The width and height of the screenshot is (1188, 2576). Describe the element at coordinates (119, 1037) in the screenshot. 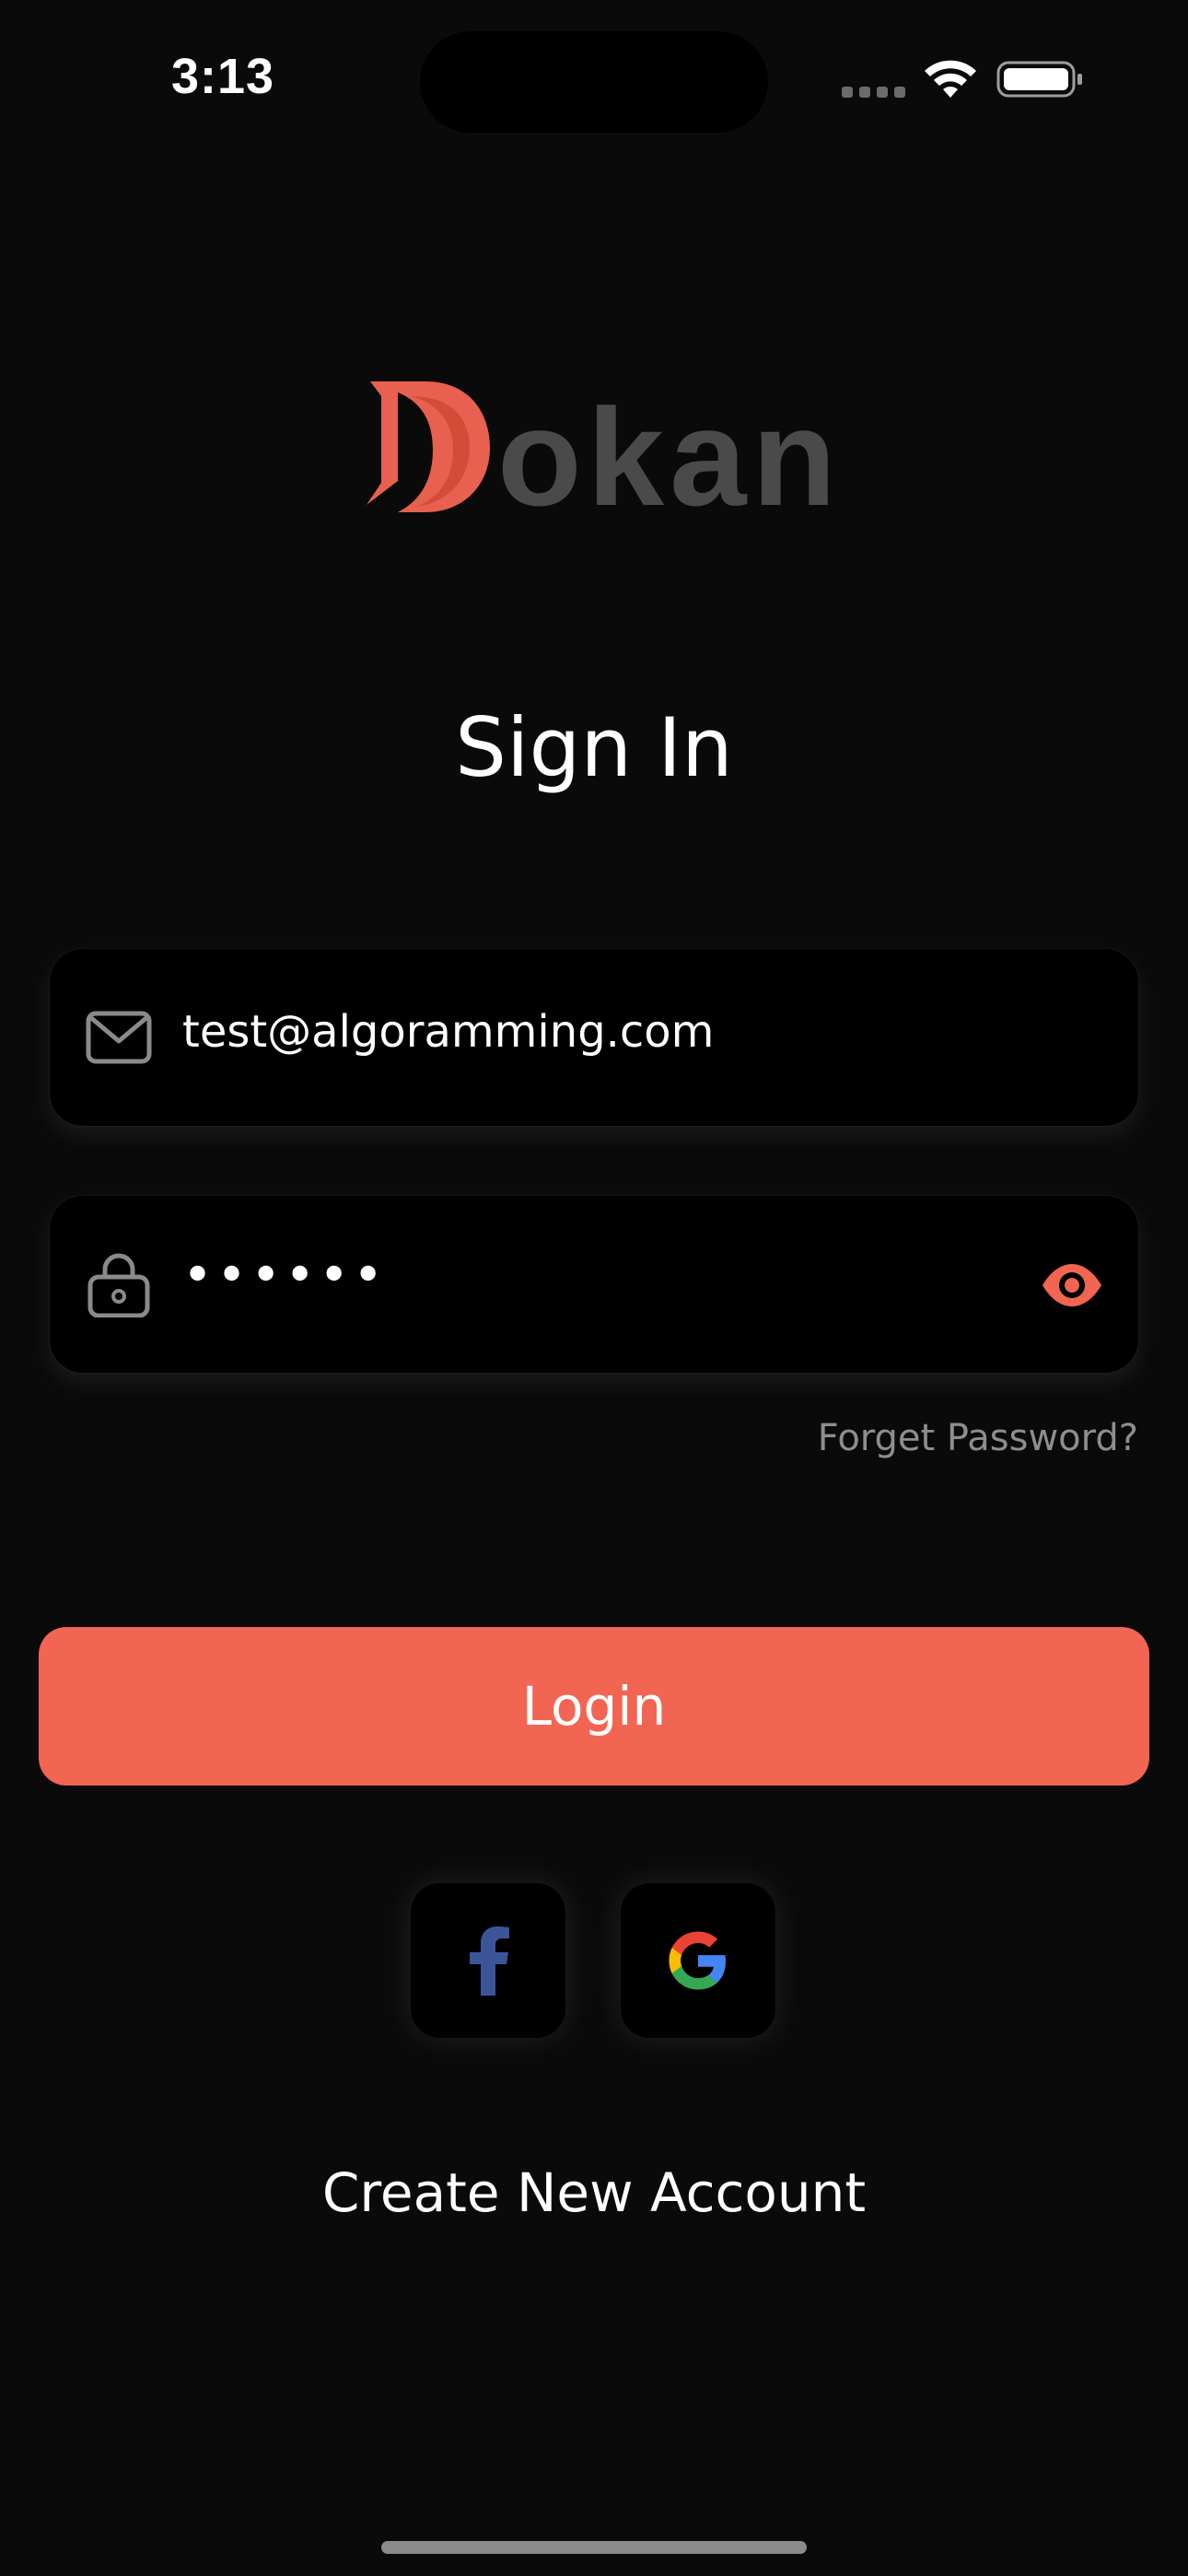

I see `mail-icon` at that location.